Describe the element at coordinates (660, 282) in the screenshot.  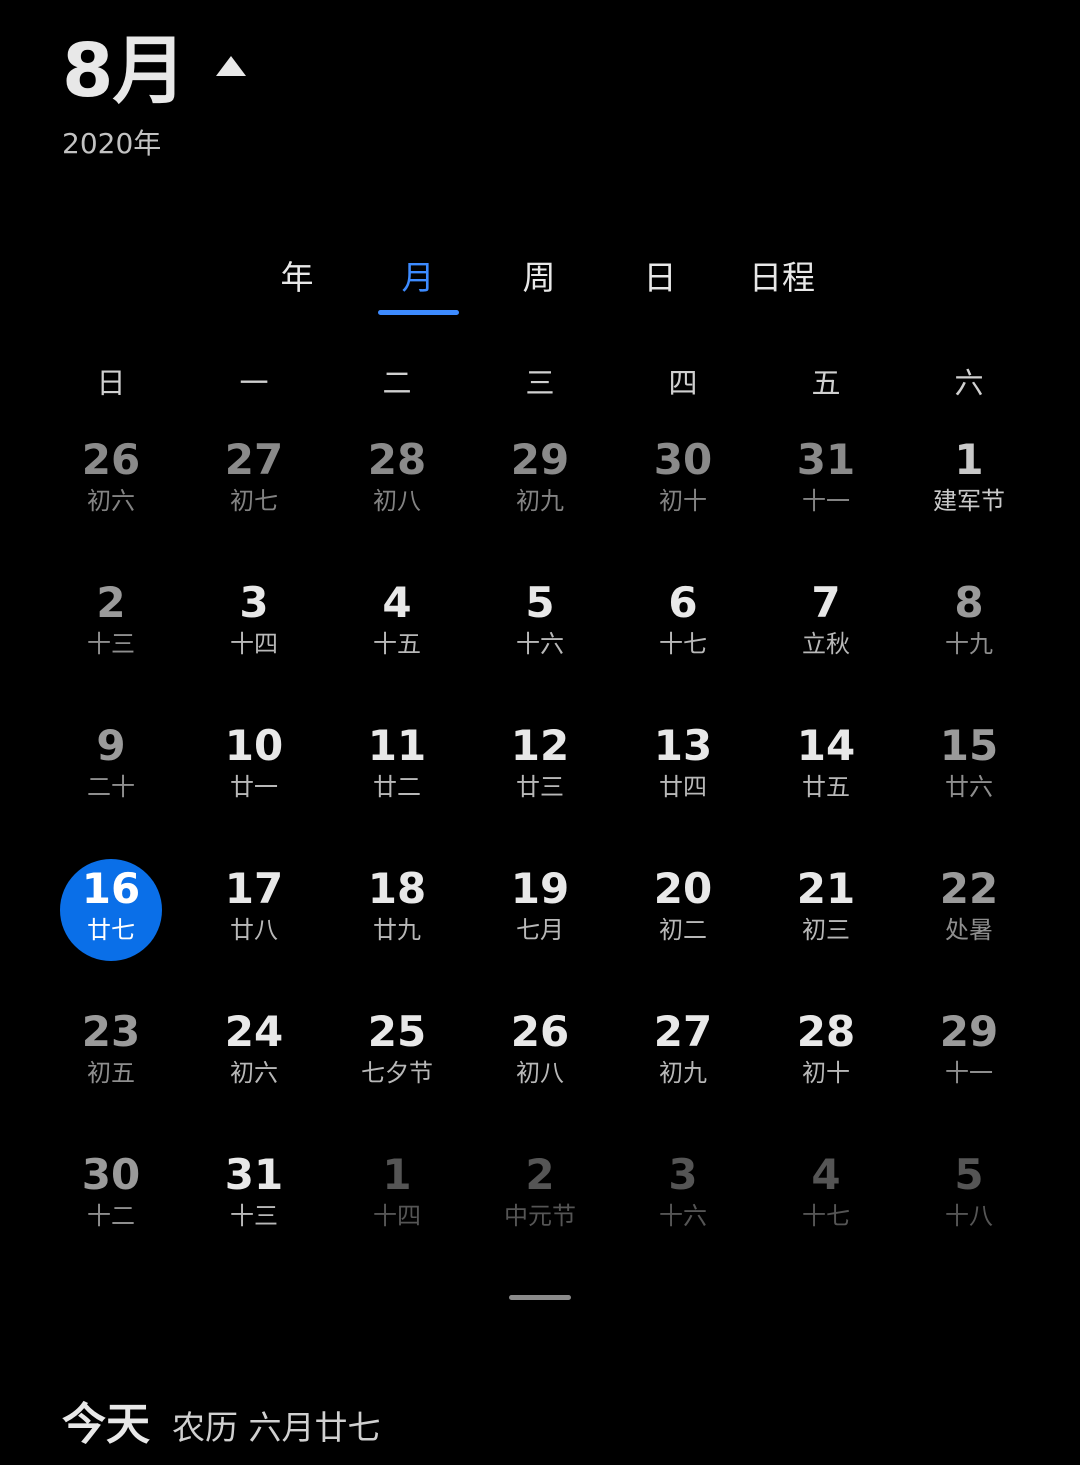
I see `tab-day: 日` at that location.